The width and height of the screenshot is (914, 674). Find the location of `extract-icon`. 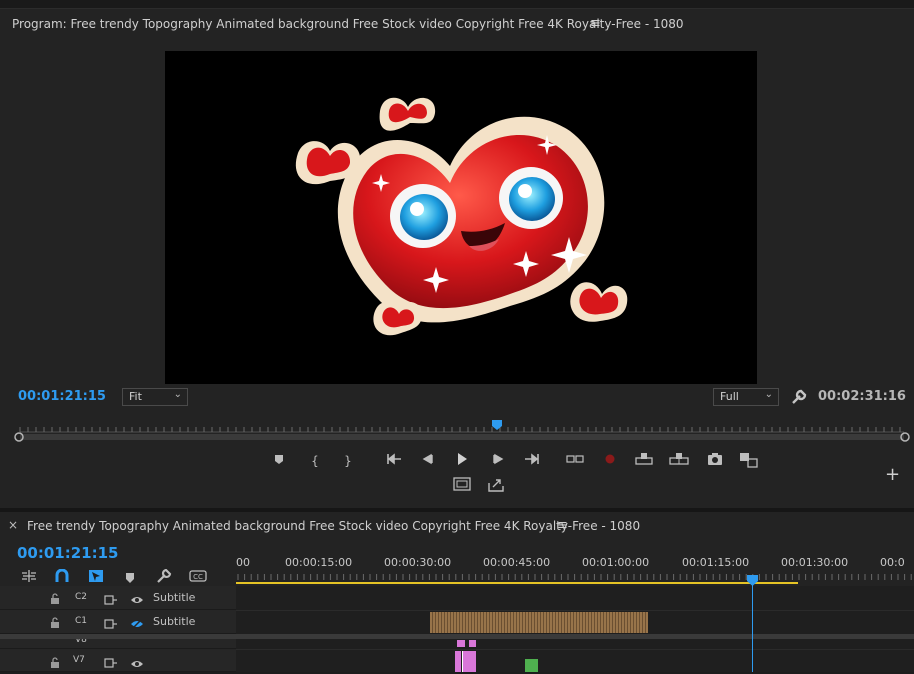

extract-icon is located at coordinates (679, 461).